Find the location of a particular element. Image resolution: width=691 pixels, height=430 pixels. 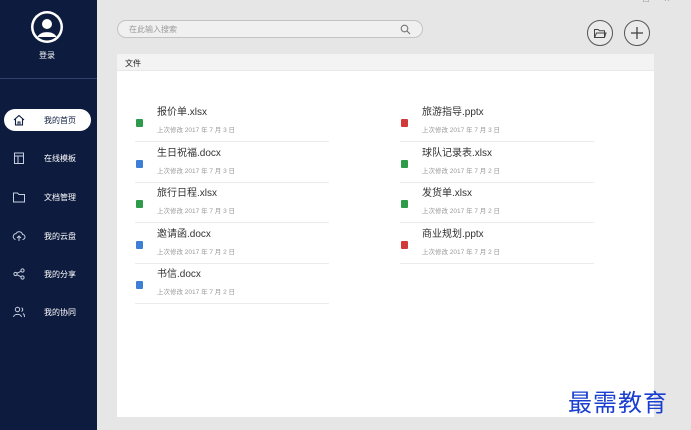

sidebar-item-templates: 在线模板 is located at coordinates (47, 158).